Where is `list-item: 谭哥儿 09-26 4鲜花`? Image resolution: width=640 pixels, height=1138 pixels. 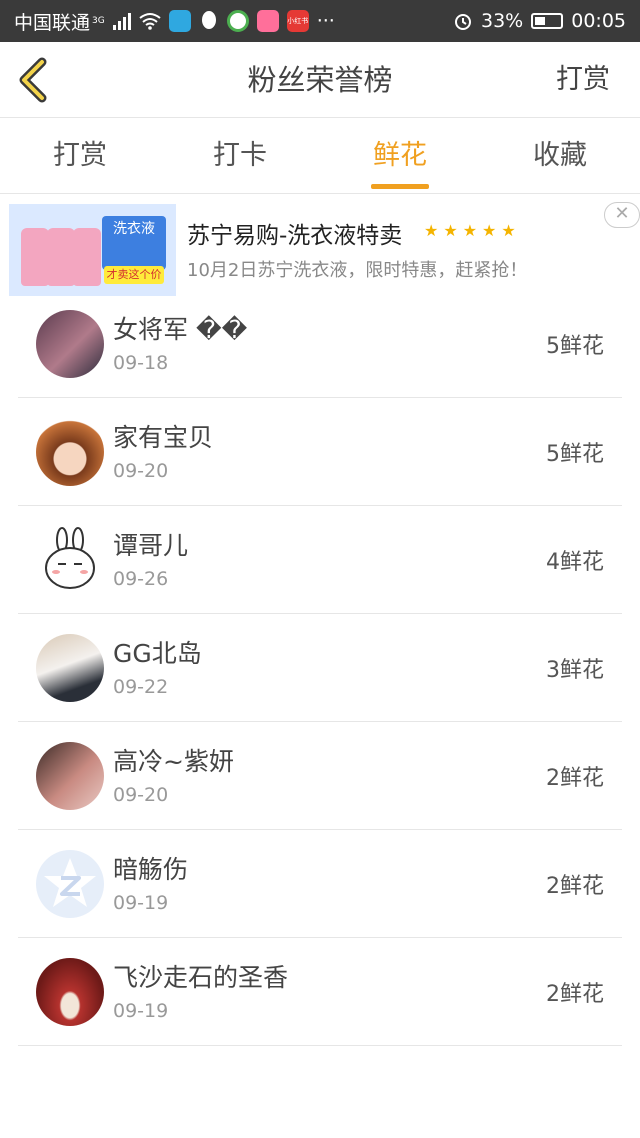
list-item: 谭哥儿 09-26 4鲜花 is located at coordinates (320, 560).